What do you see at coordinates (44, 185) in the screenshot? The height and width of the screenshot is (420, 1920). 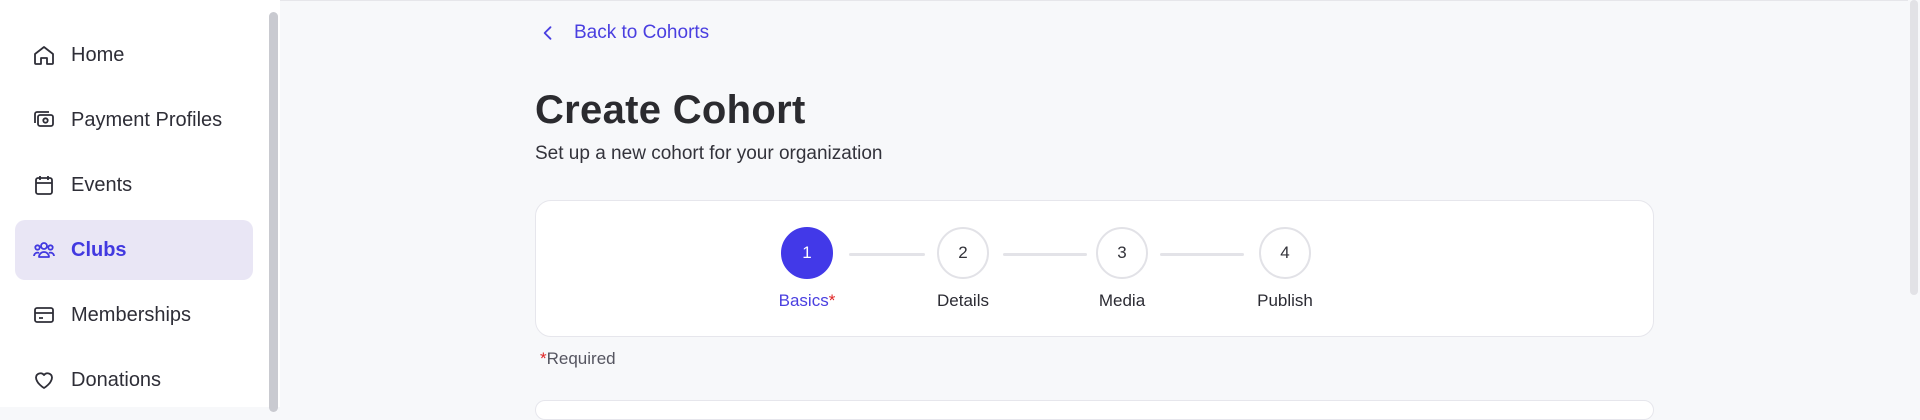 I see `calendar-icon` at bounding box center [44, 185].